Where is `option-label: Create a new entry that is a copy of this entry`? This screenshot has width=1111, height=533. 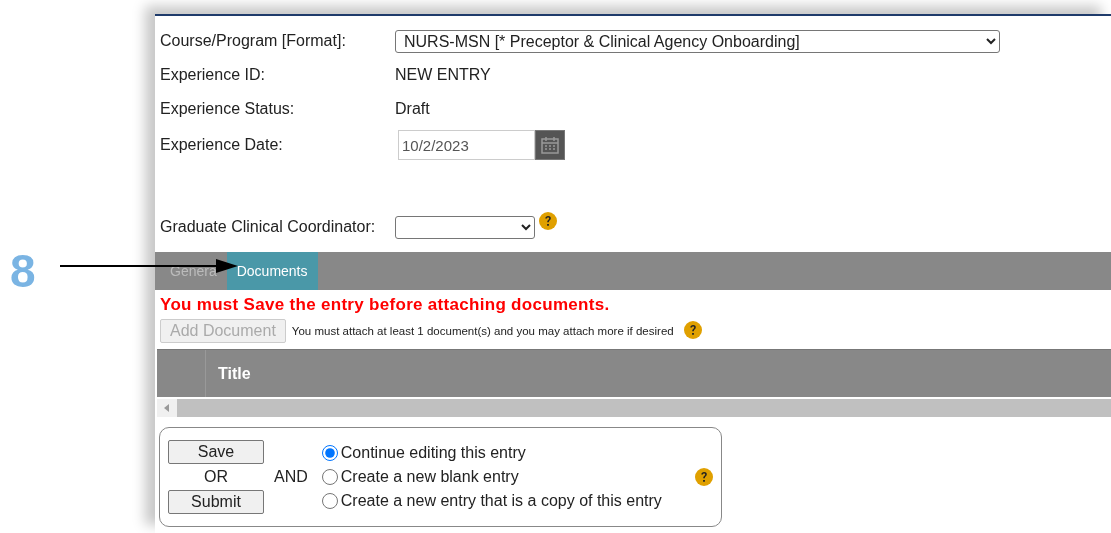 option-label: Create a new entry that is a copy of this entry is located at coordinates (501, 501).